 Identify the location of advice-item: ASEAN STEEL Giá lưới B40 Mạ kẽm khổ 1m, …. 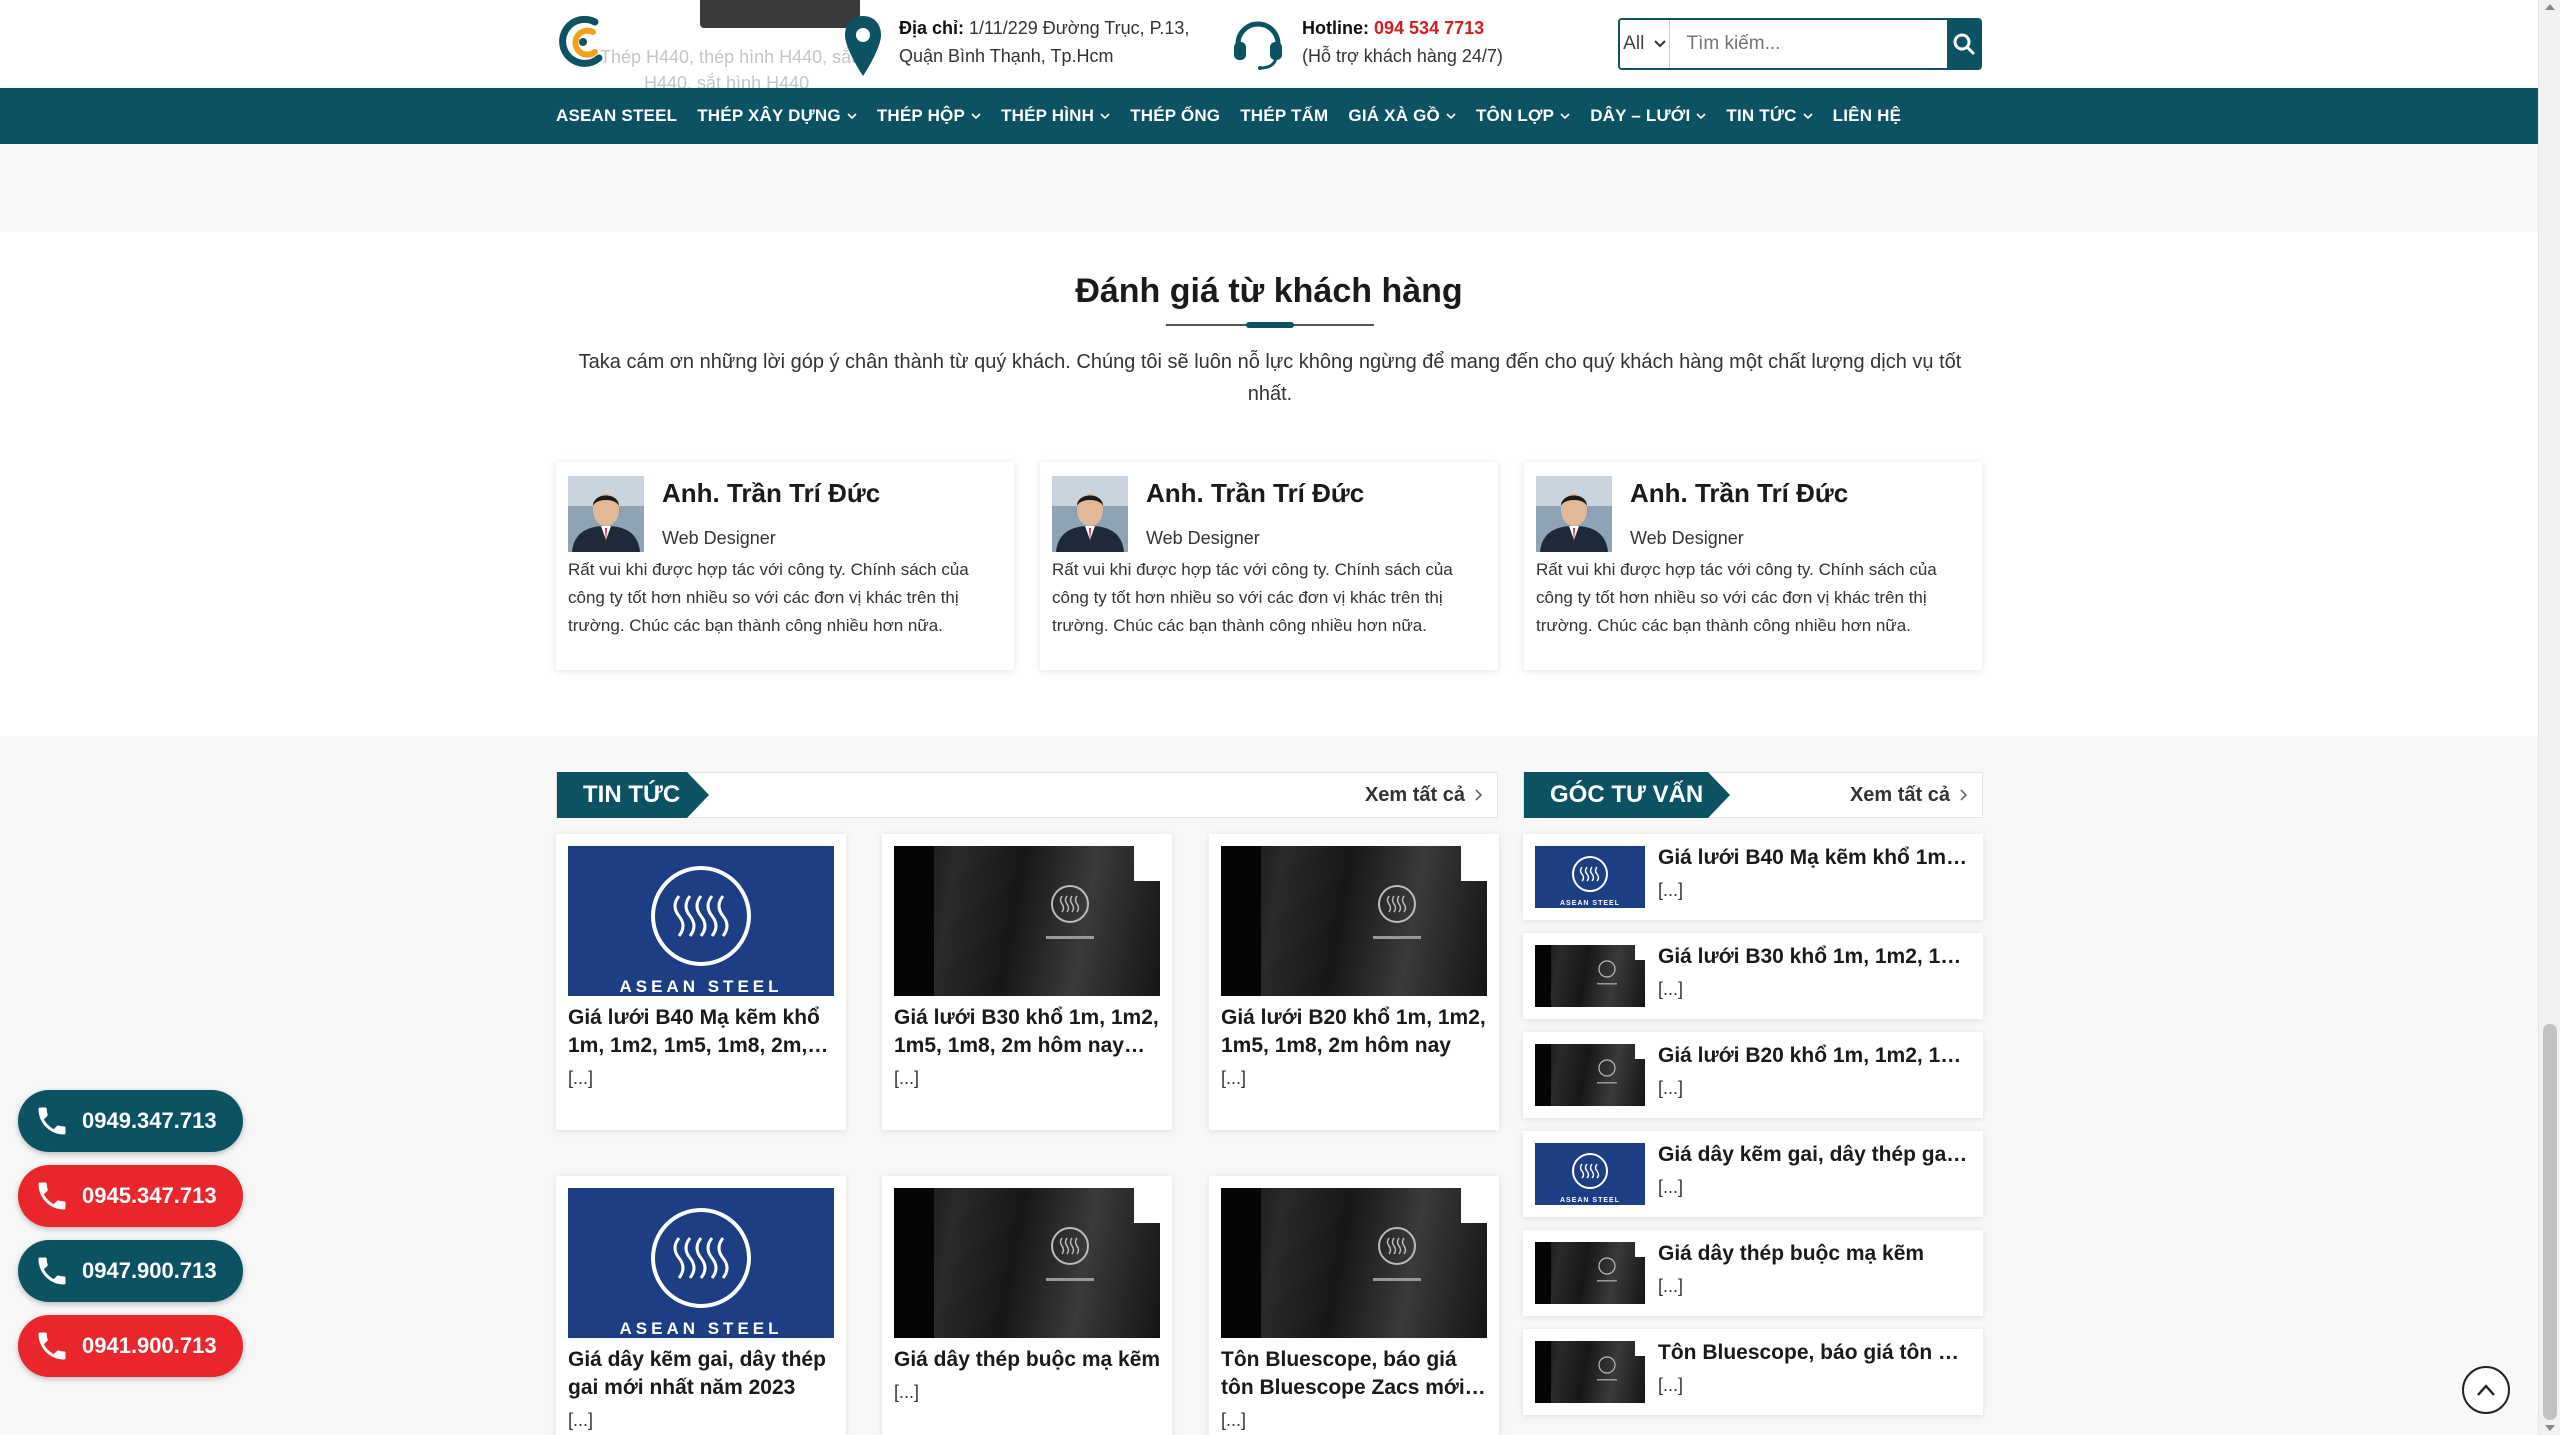
(1753, 877).